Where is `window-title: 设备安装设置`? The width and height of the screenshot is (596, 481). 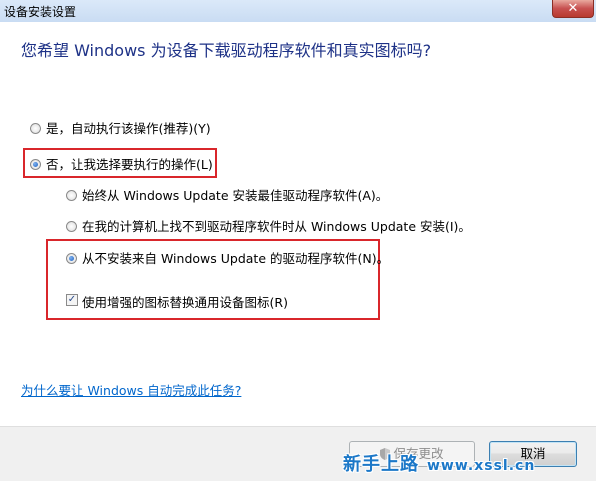 window-title: 设备安装设置 is located at coordinates (40, 12).